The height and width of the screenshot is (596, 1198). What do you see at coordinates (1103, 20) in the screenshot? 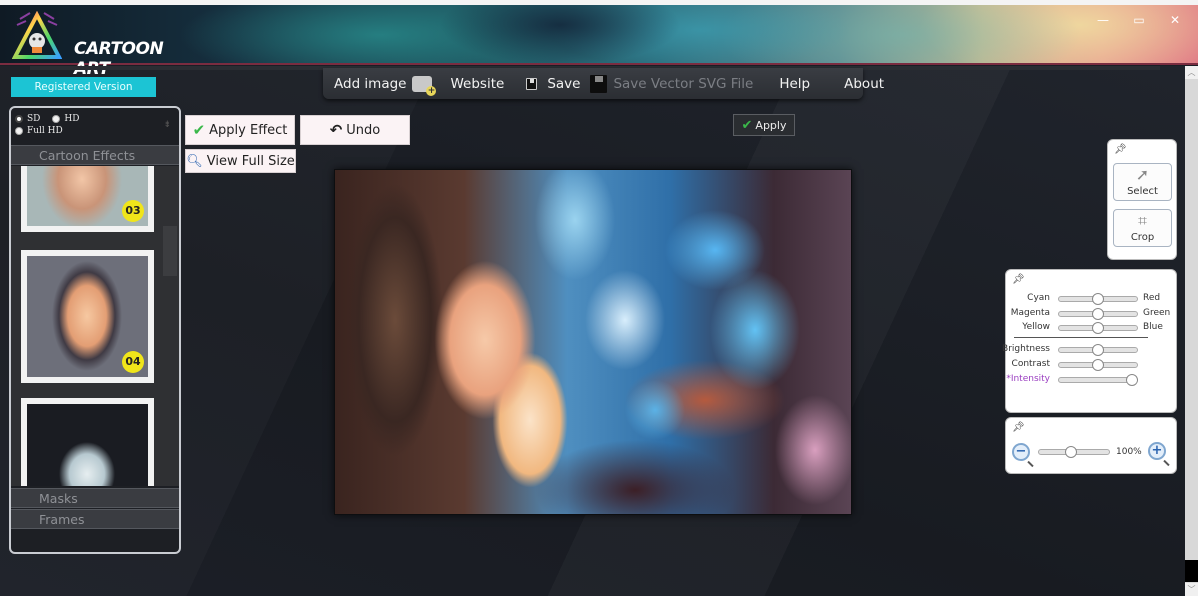
I see `minimize-button: —` at bounding box center [1103, 20].